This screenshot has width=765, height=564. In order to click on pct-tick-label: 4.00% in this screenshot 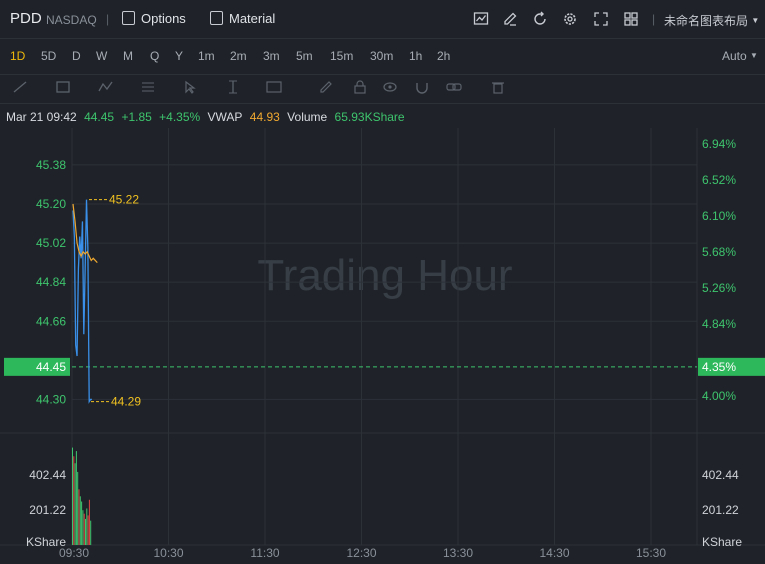, I will do `click(719, 396)`.